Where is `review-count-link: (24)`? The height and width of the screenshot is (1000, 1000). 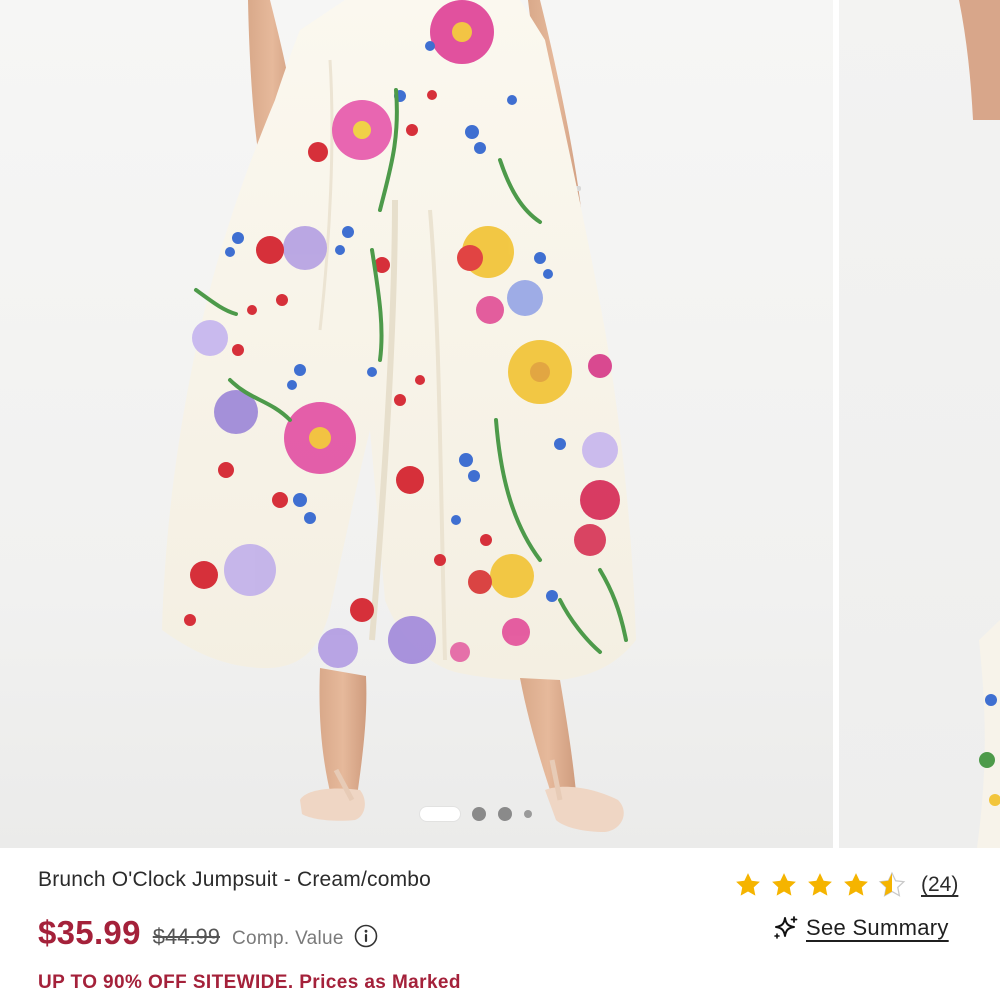 review-count-link: (24) is located at coordinates (939, 885).